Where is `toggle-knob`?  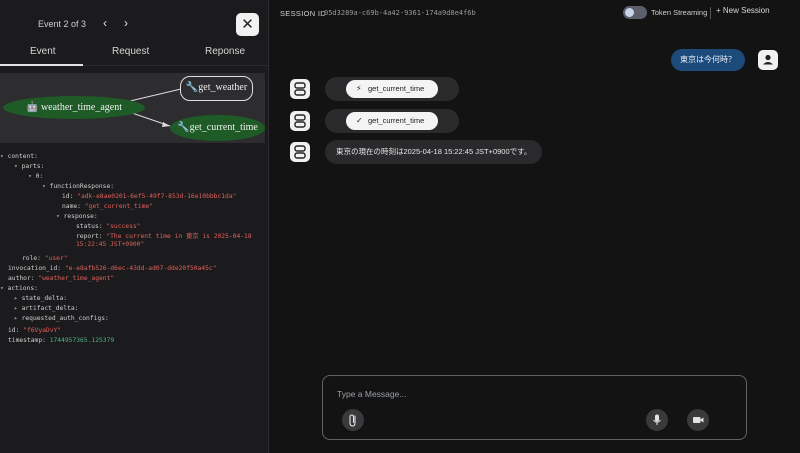
toggle-knob is located at coordinates (629, 12).